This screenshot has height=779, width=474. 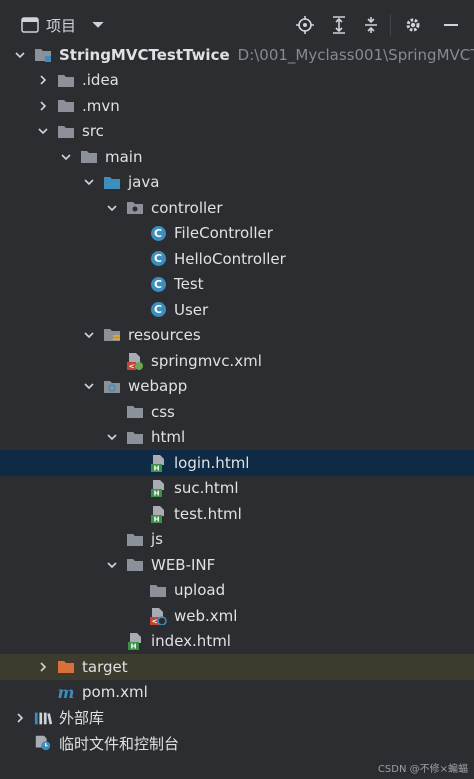 What do you see at coordinates (237, 310) in the screenshot?
I see `tree-item: C User` at bounding box center [237, 310].